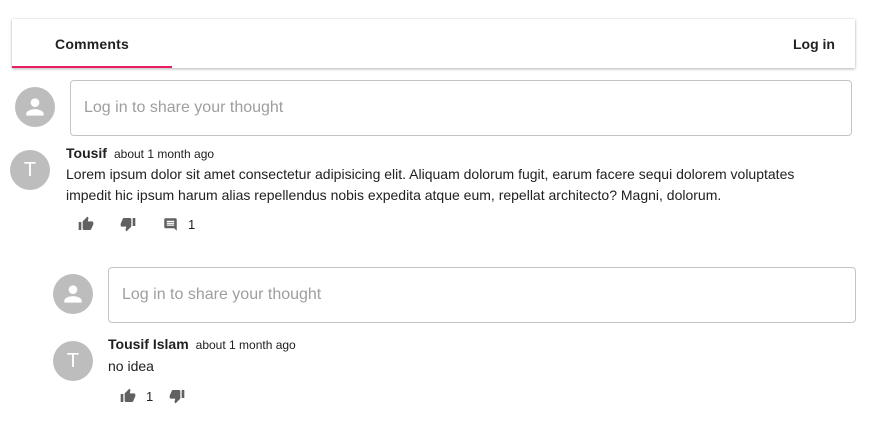 This screenshot has height=432, width=874. I want to click on tab-indicator, so click(92, 67).